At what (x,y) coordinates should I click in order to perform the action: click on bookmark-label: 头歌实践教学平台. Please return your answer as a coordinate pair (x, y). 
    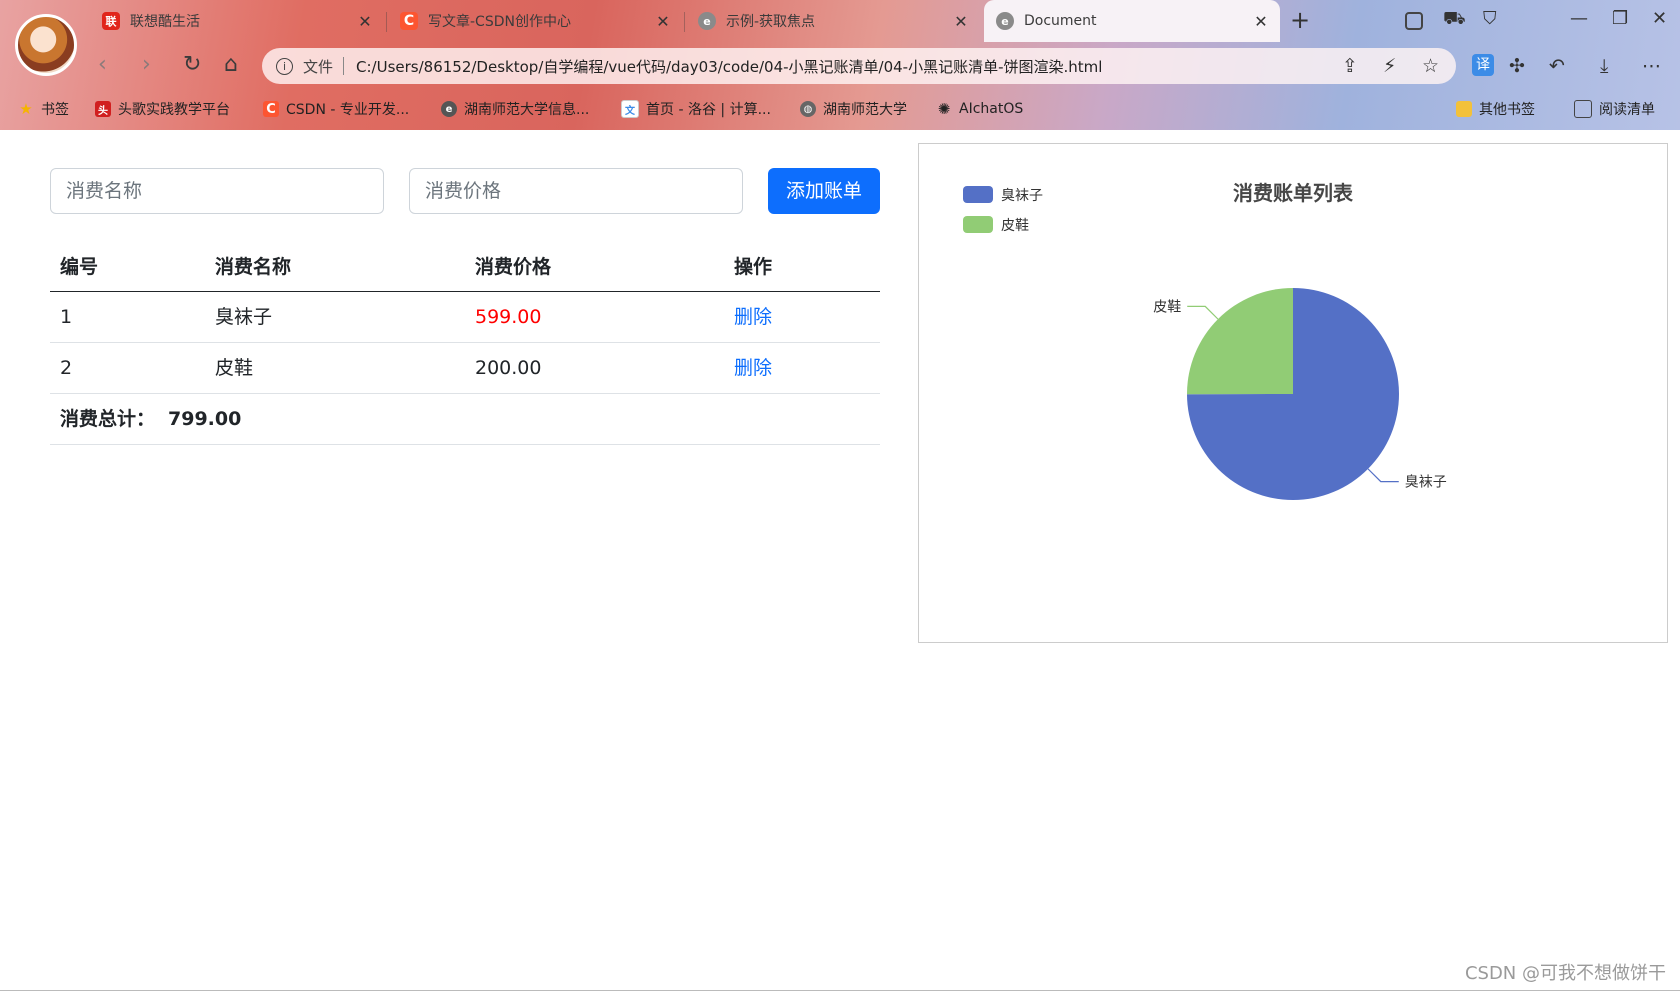
    Looking at the image, I should click on (174, 110).